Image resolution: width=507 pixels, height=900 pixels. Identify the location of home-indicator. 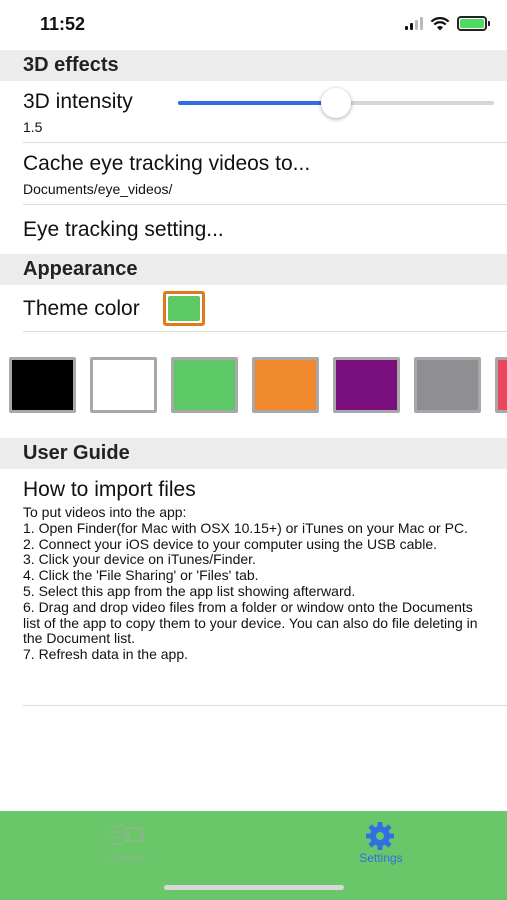
(254, 887).